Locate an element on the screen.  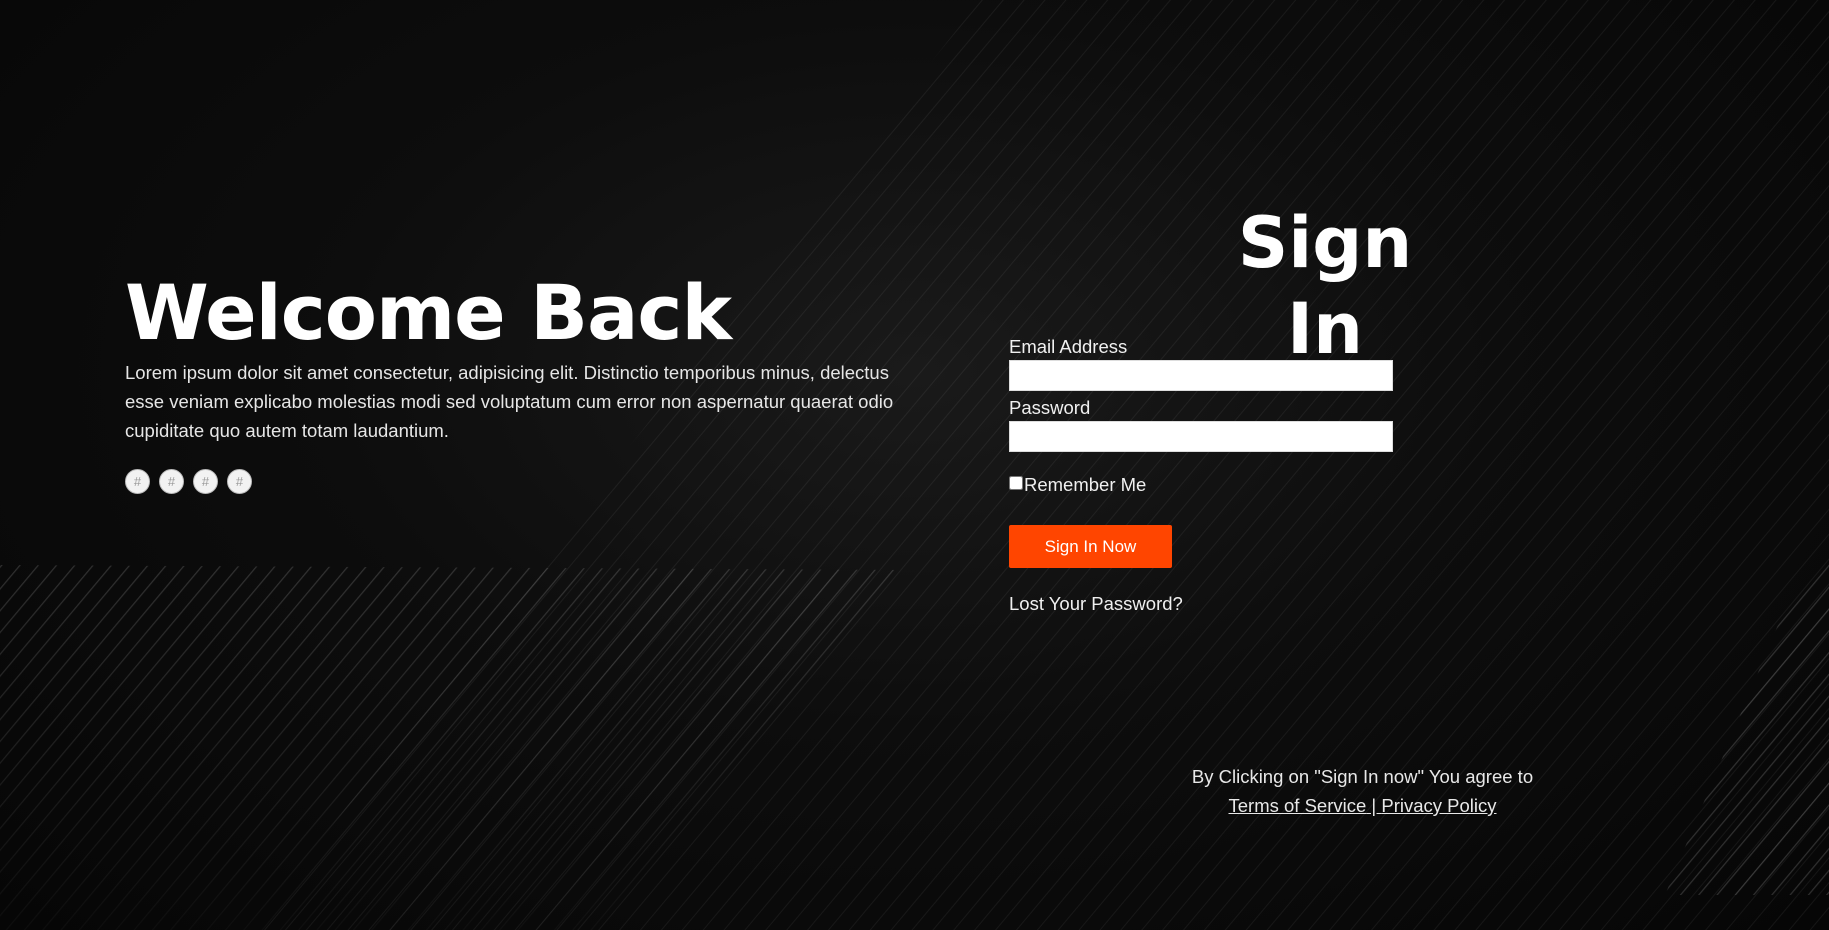
lost-password-link: Lost Your Password? is located at coordinates (1209, 604).